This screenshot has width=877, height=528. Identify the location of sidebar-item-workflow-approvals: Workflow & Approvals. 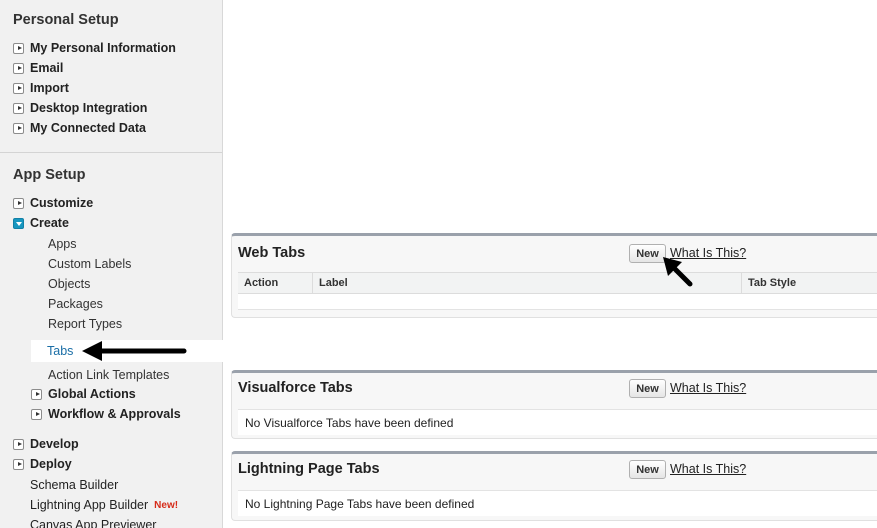
(106, 414).